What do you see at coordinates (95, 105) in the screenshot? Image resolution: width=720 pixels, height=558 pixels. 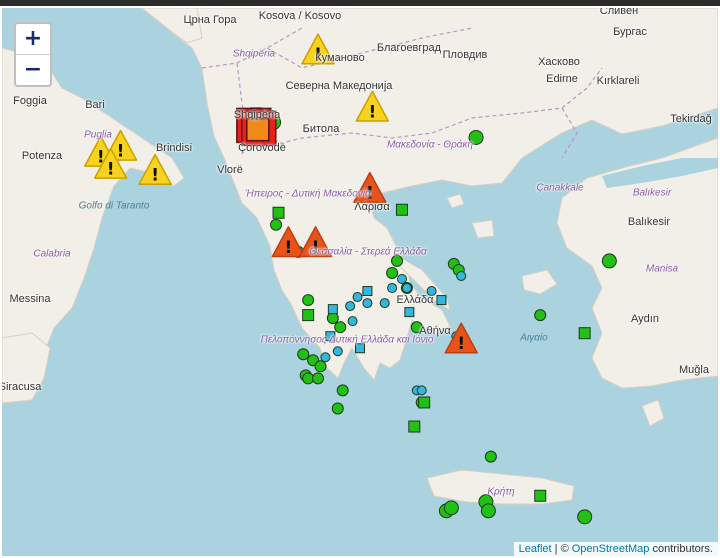 I see `place-label: Bari` at bounding box center [95, 105].